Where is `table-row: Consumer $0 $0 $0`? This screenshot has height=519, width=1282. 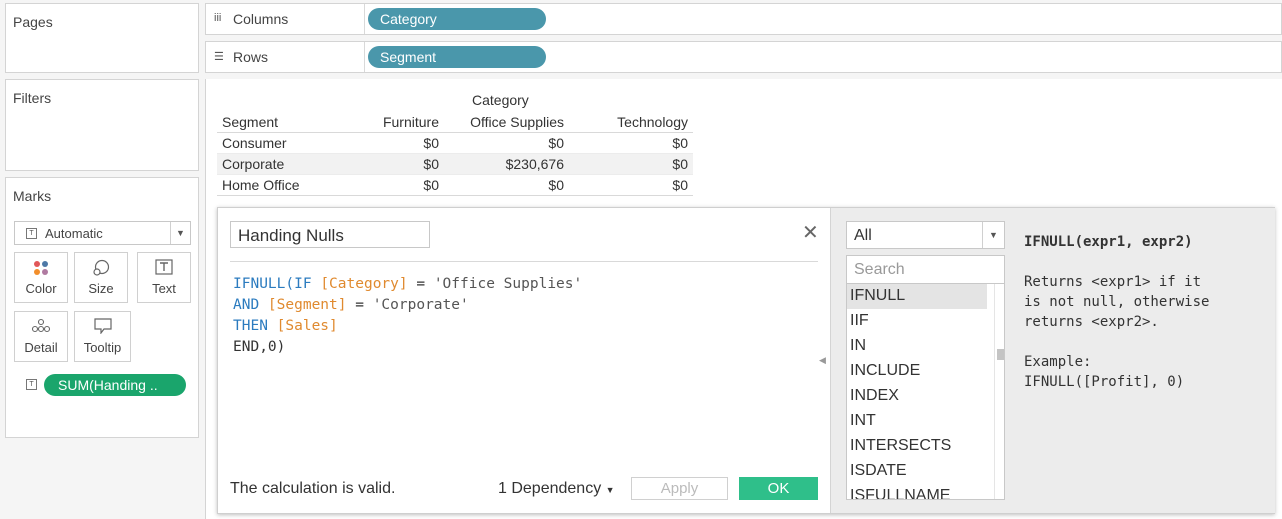 table-row: Consumer $0 $0 $0 is located at coordinates (455, 143).